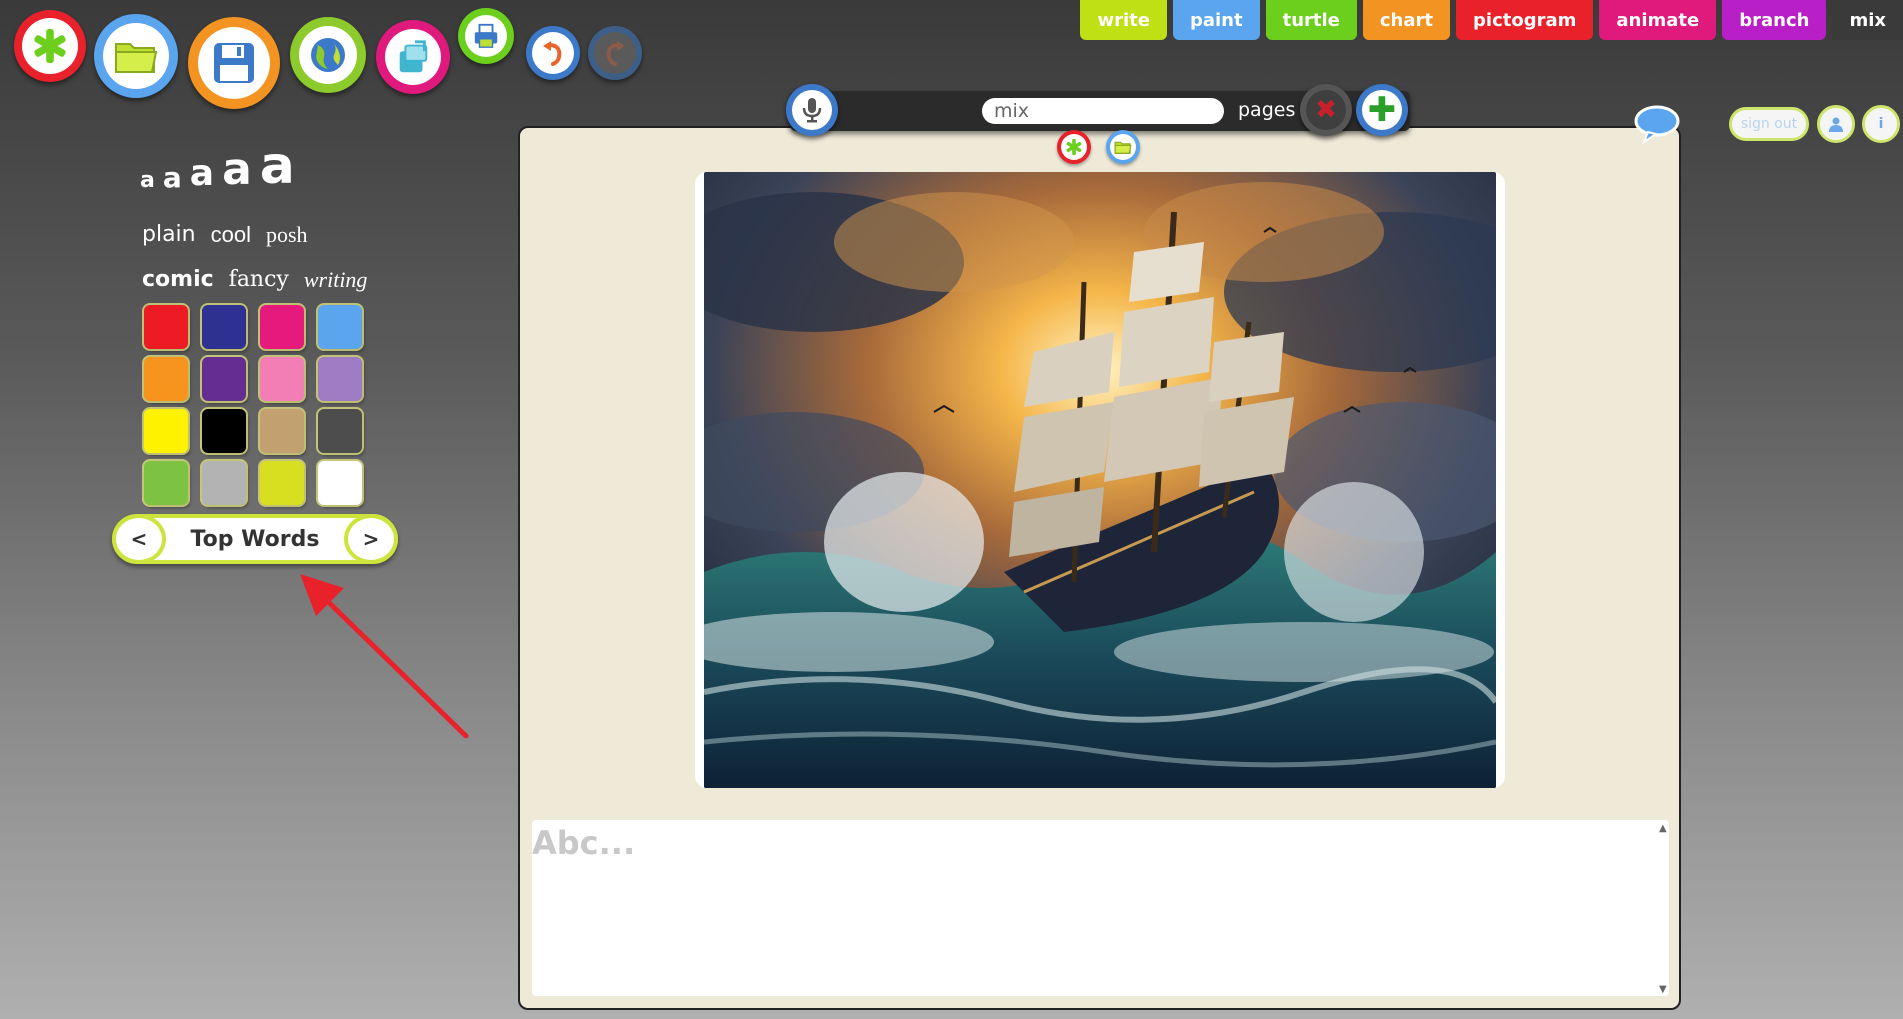  What do you see at coordinates (1657, 124) in the screenshot?
I see `chat-bubble-icon` at bounding box center [1657, 124].